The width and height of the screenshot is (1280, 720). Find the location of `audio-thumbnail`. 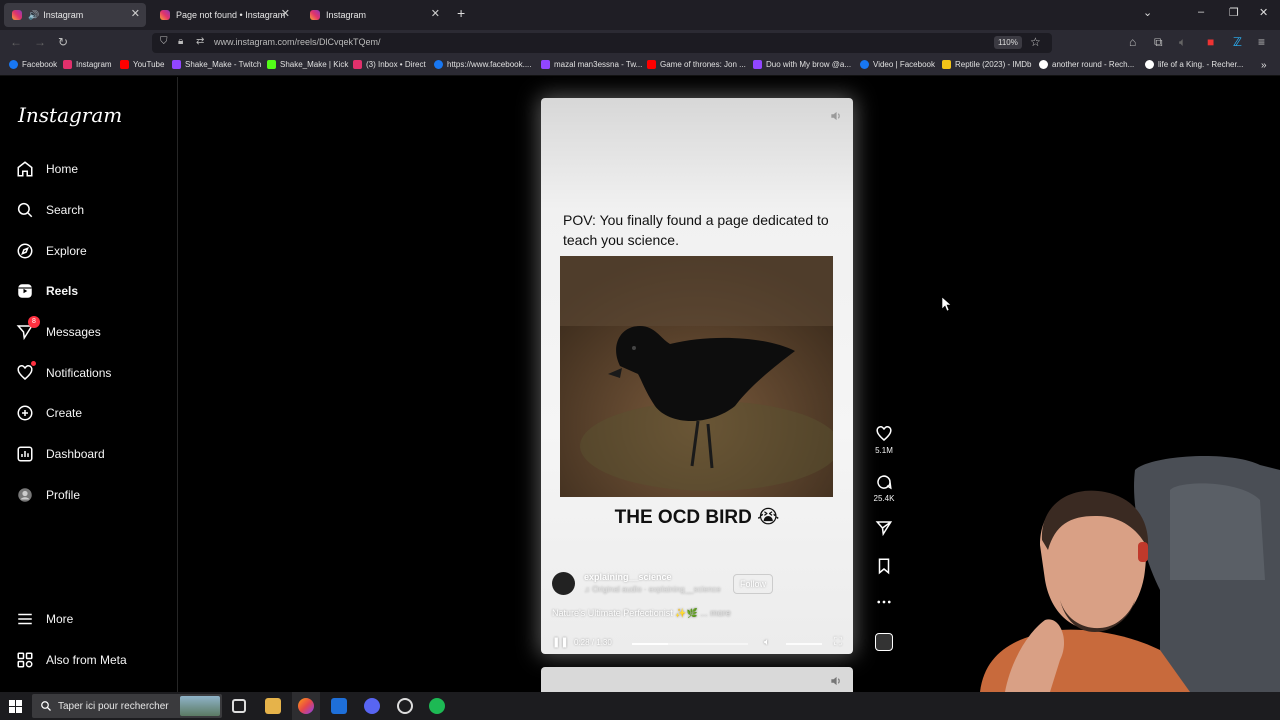

audio-thumbnail is located at coordinates (884, 642).